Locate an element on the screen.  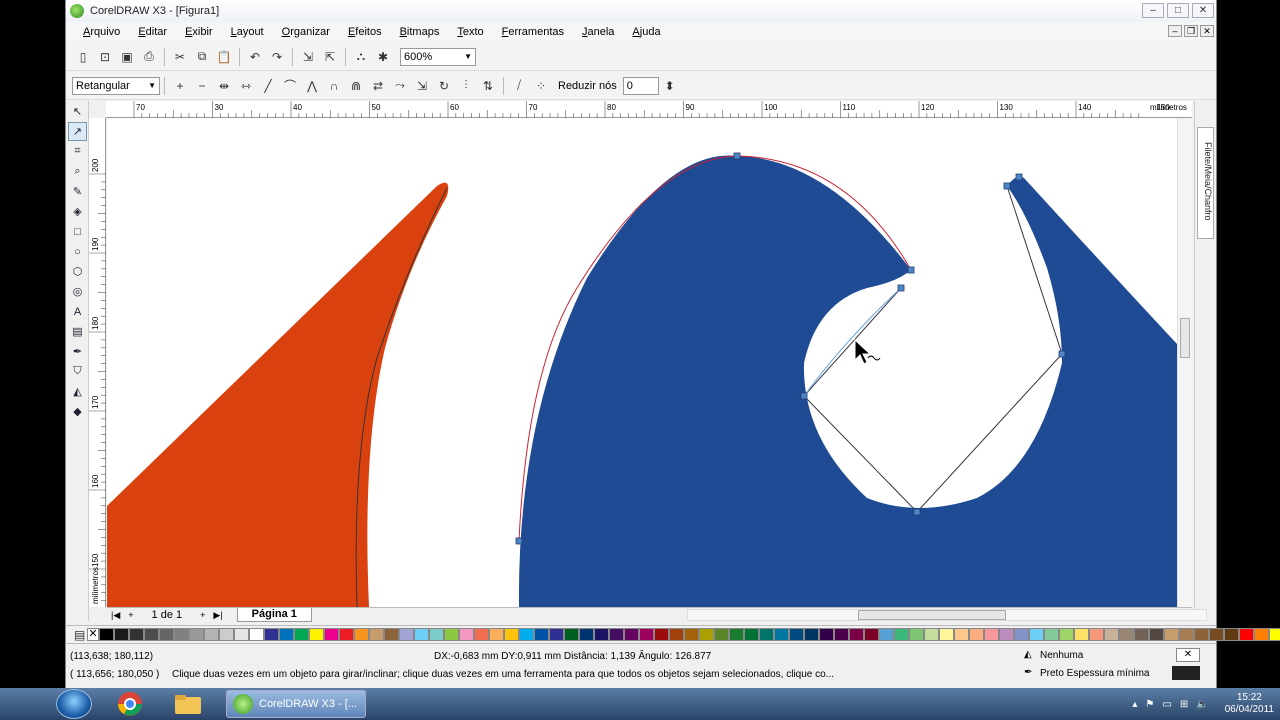
import-icon: ⇲ is located at coordinates (308, 57).